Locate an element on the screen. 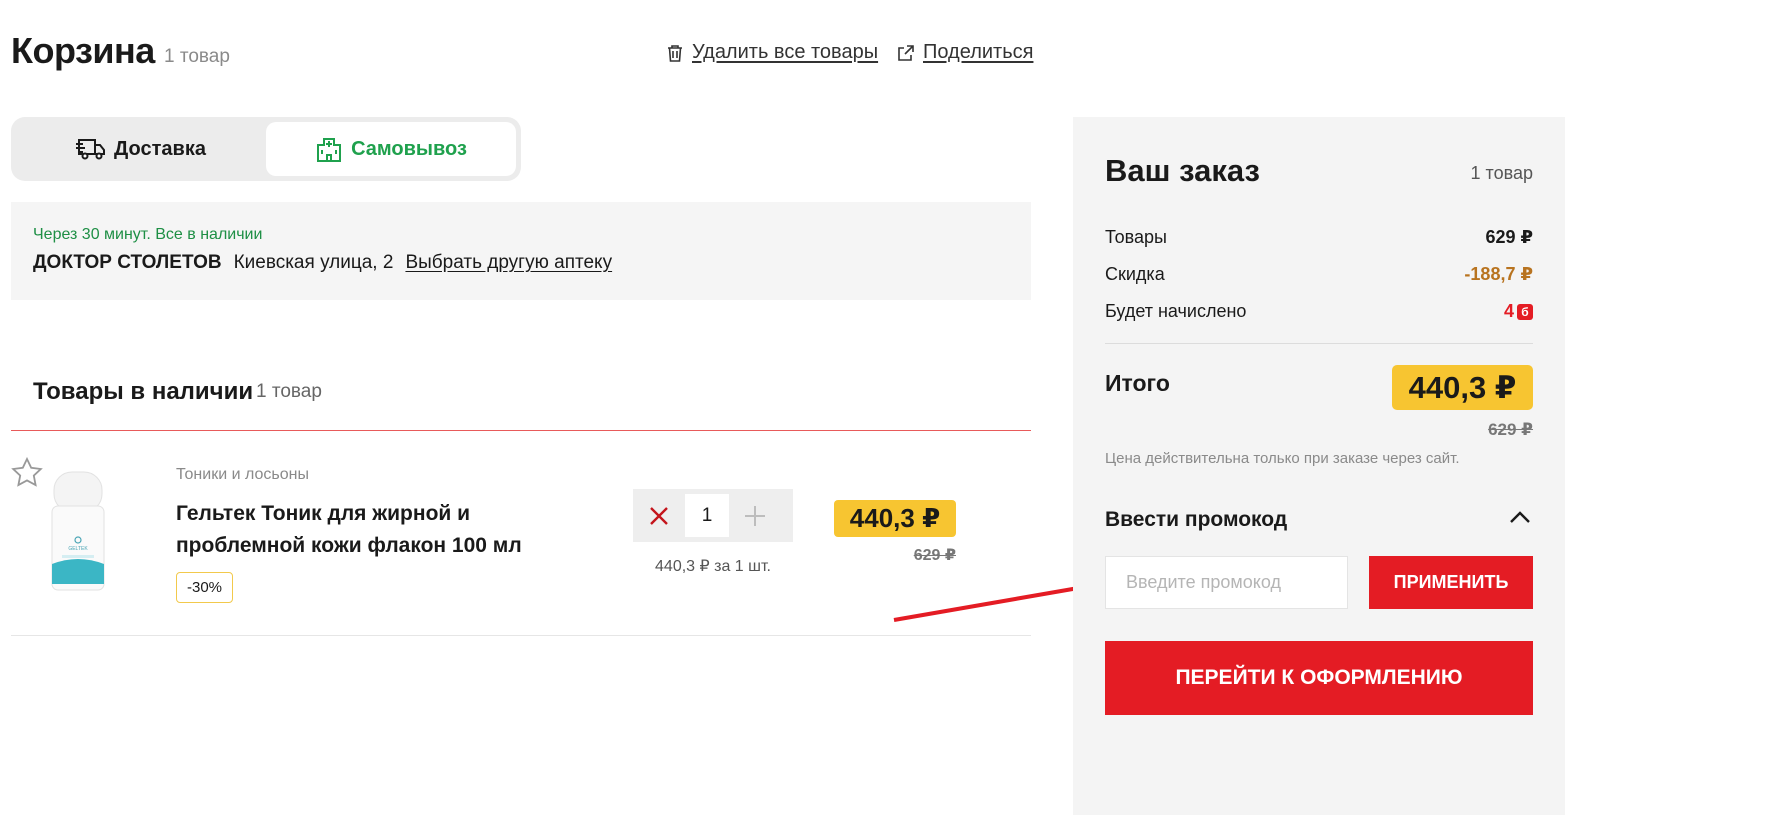  change-pharmacy-link: Выбрать другую аптеку is located at coordinates (508, 263).